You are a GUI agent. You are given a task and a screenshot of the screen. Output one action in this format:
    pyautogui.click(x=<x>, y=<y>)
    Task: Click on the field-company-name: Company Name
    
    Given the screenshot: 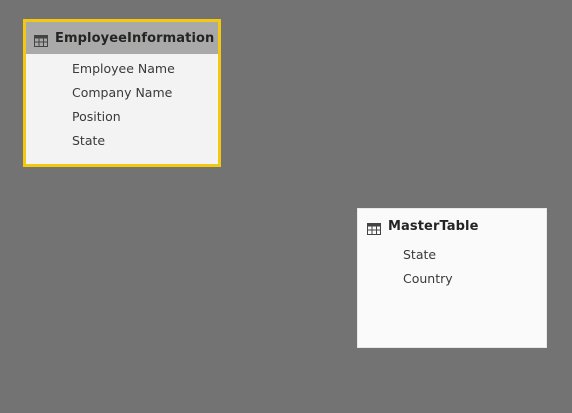 What is the action you would take?
    pyautogui.click(x=122, y=93)
    